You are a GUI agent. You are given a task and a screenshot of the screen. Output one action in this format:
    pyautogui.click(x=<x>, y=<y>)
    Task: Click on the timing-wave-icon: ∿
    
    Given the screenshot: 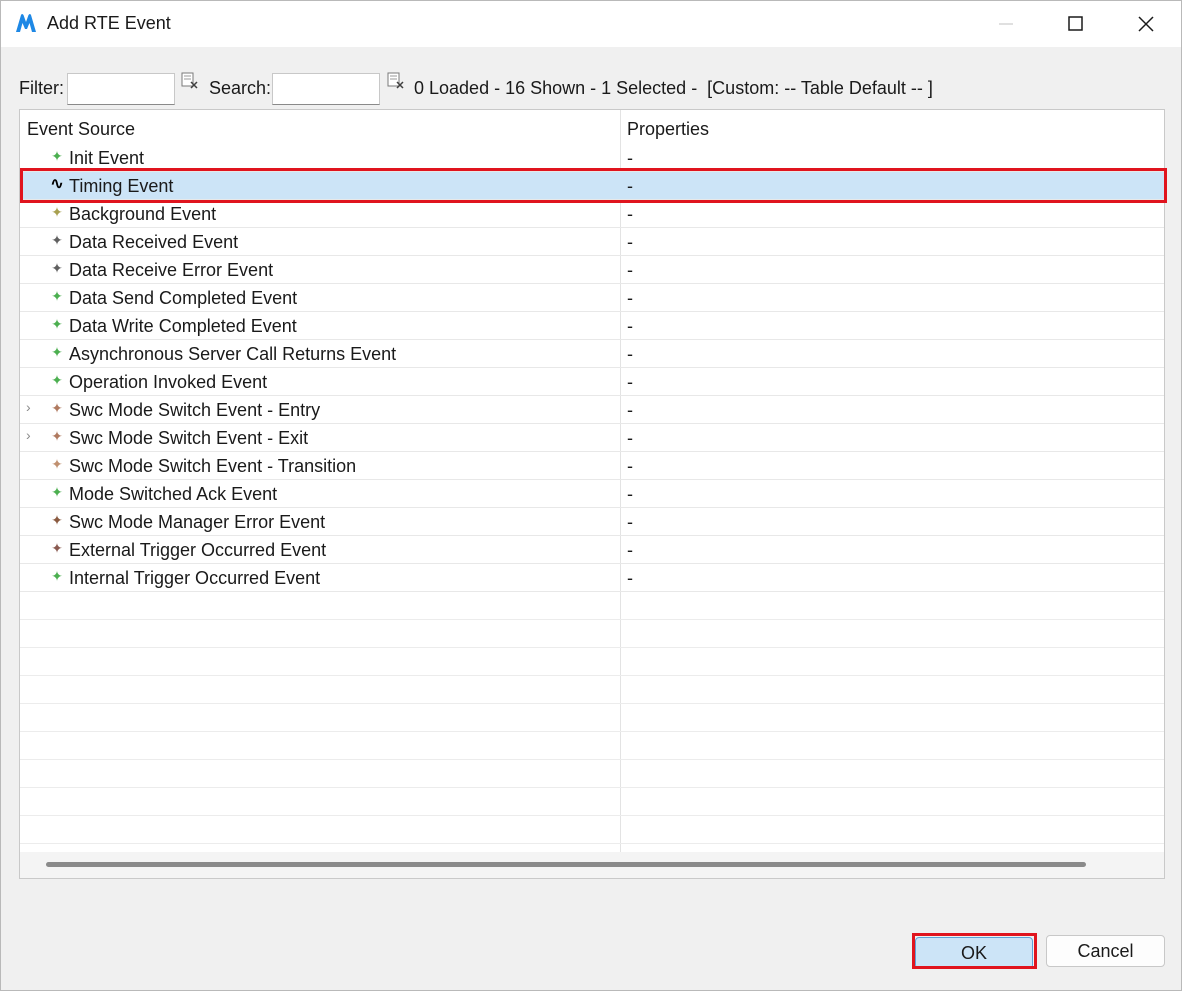 What is the action you would take?
    pyautogui.click(x=57, y=183)
    